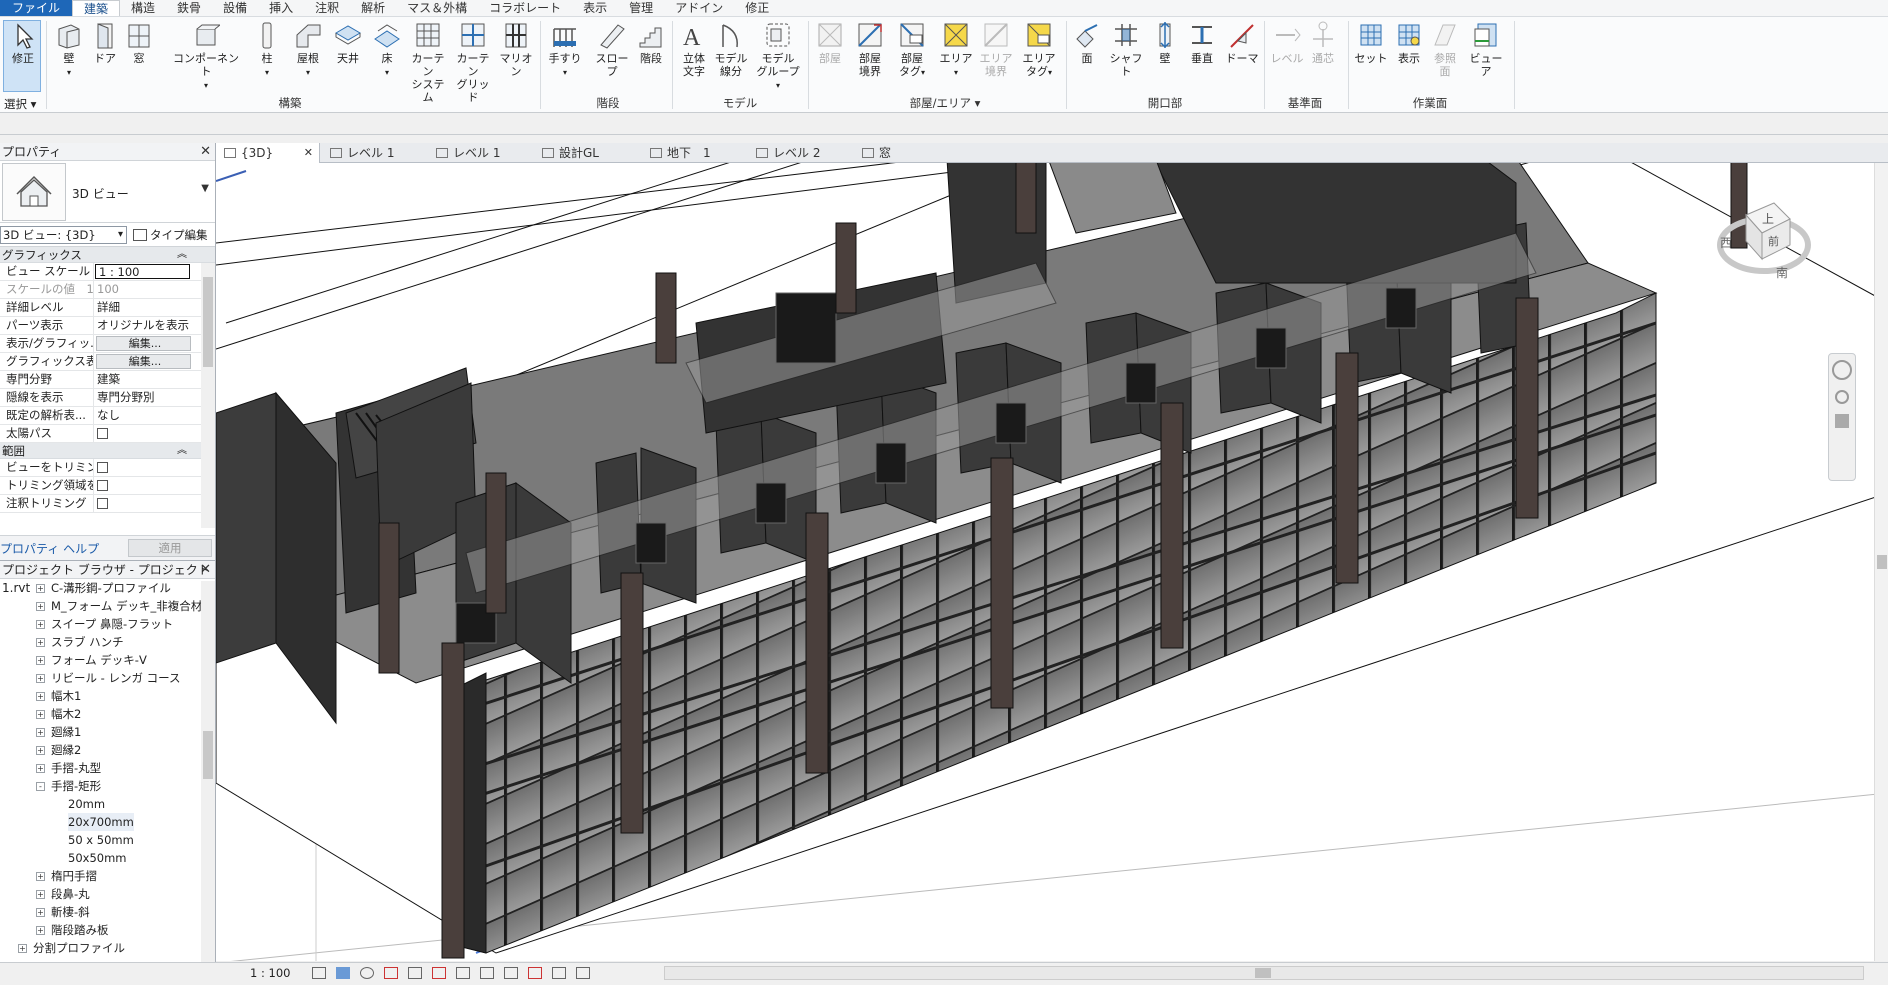 The width and height of the screenshot is (1888, 985). What do you see at coordinates (107, 192) in the screenshot?
I see `type-selector: 3D ビュー ▼` at bounding box center [107, 192].